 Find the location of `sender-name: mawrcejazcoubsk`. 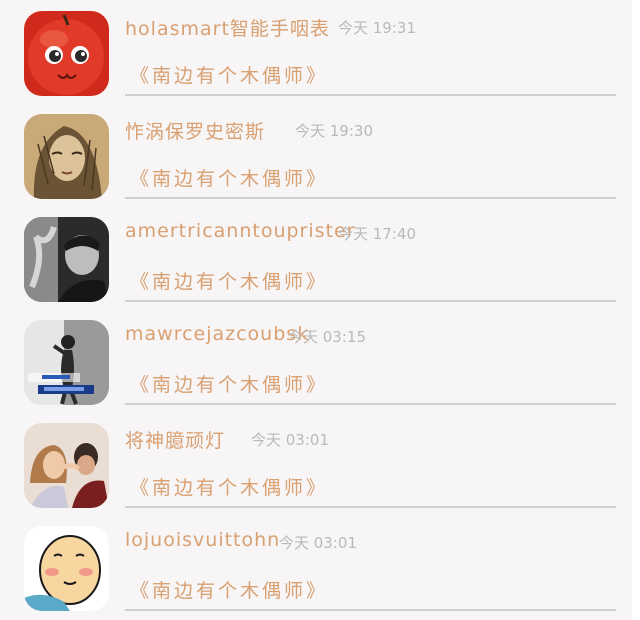

sender-name: mawrcejazcoubsk is located at coordinates (217, 334).